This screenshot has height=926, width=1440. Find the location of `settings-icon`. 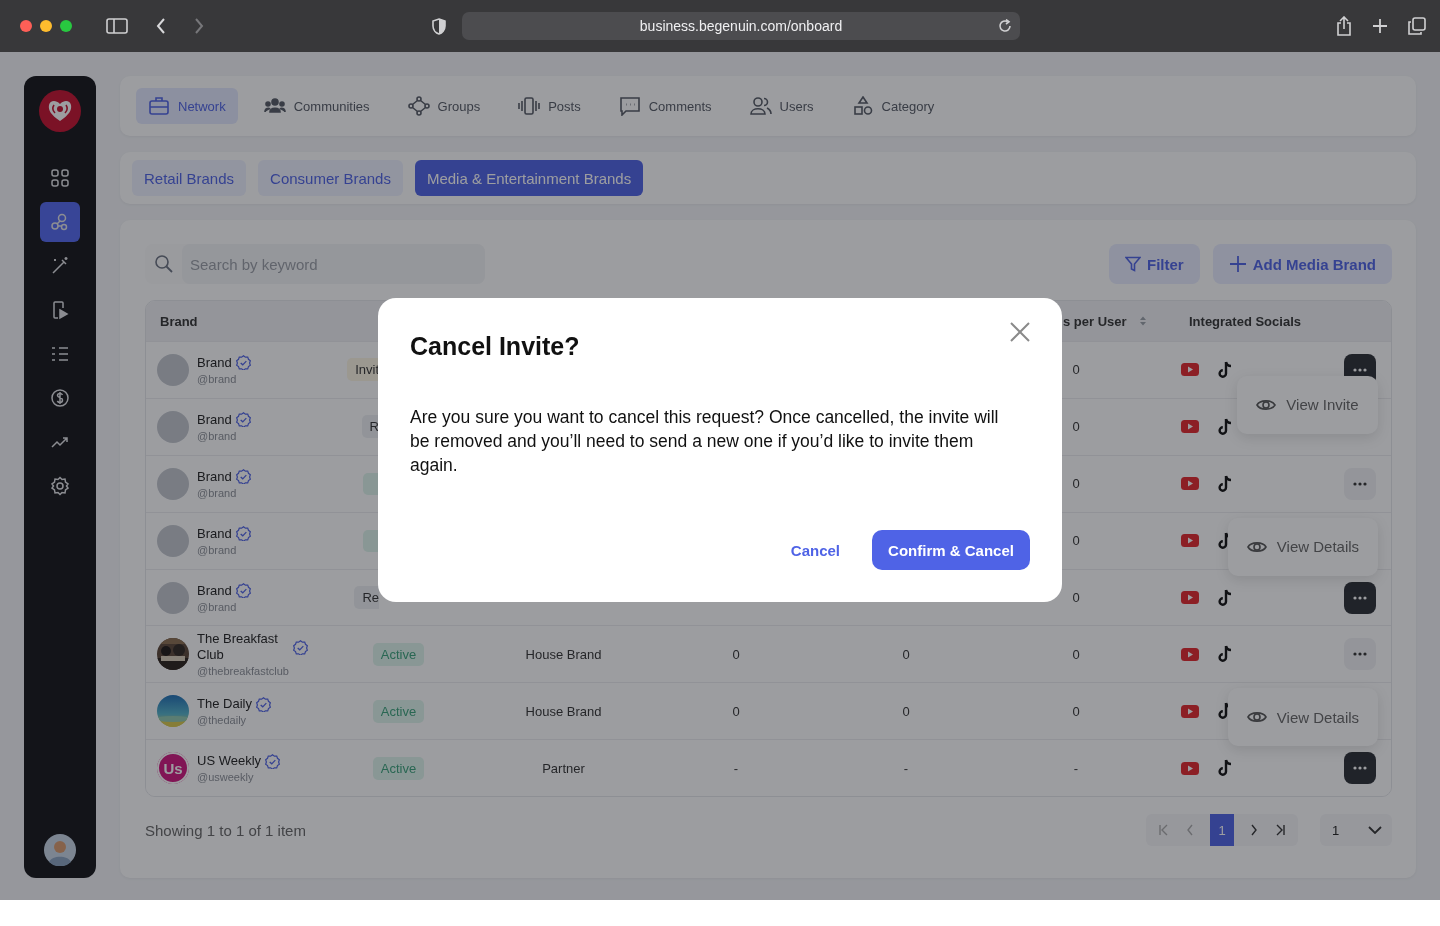

settings-icon is located at coordinates (60, 486).